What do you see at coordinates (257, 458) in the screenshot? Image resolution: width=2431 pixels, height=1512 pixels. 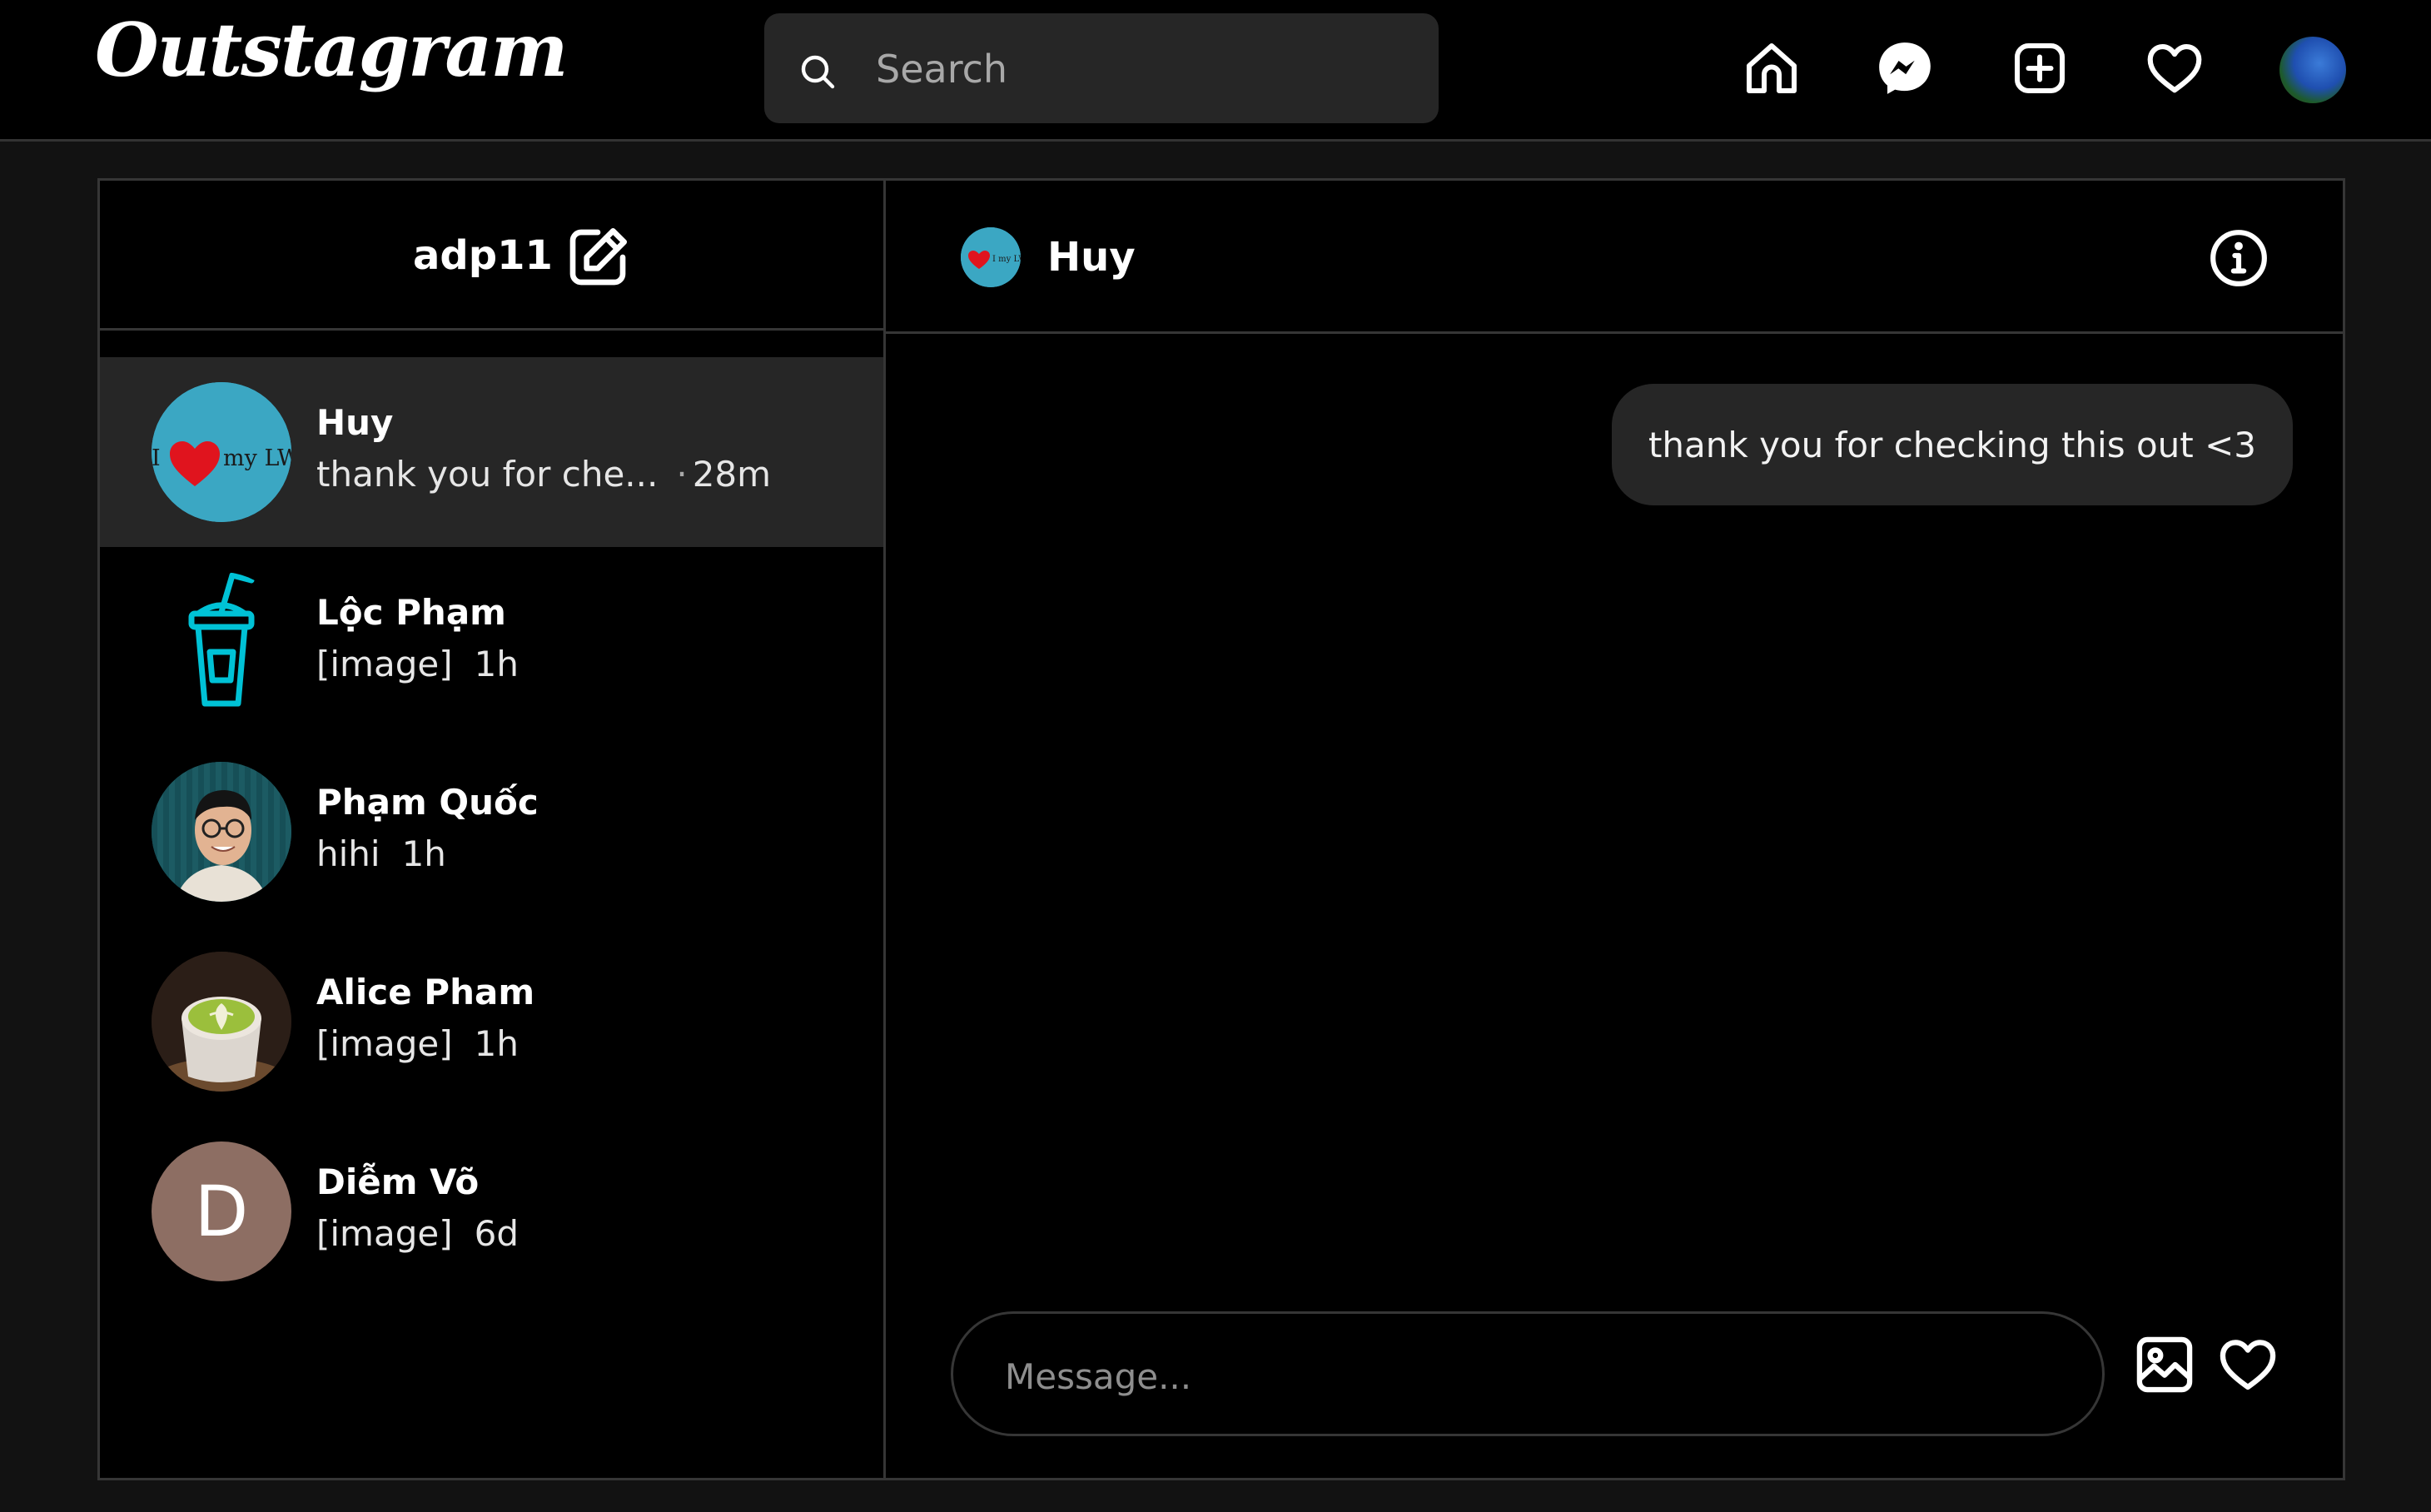 I see `svg-text: my LW` at bounding box center [257, 458].